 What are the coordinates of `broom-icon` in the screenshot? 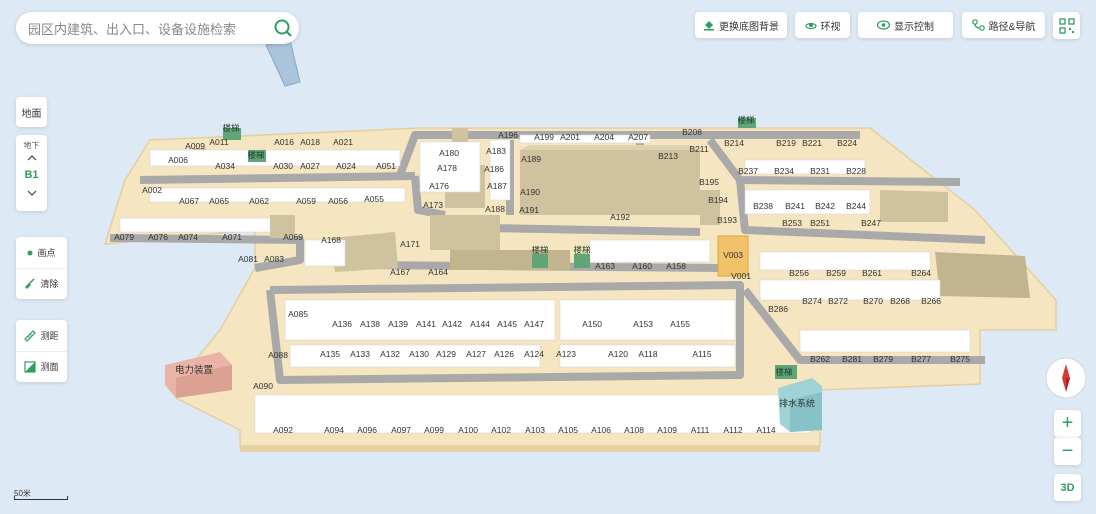 It's located at (30, 283).